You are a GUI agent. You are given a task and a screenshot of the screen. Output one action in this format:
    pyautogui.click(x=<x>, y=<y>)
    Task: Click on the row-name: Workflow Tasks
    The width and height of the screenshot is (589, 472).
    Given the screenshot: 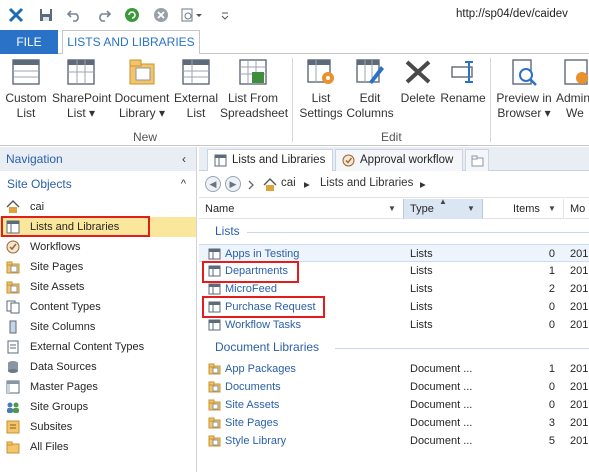 What is the action you would take?
    pyautogui.click(x=263, y=325)
    